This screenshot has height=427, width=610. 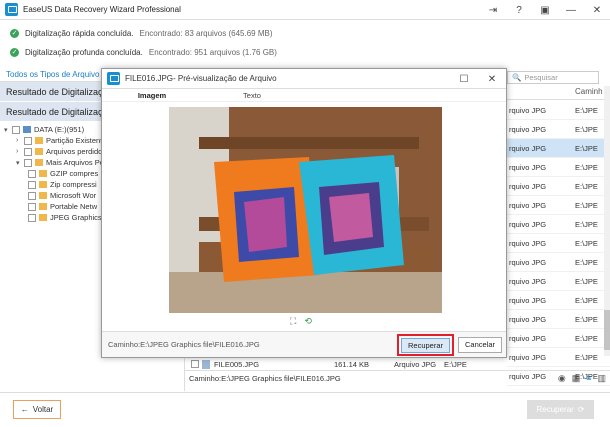 I want to click on back-label: Voltar, so click(x=43, y=409).